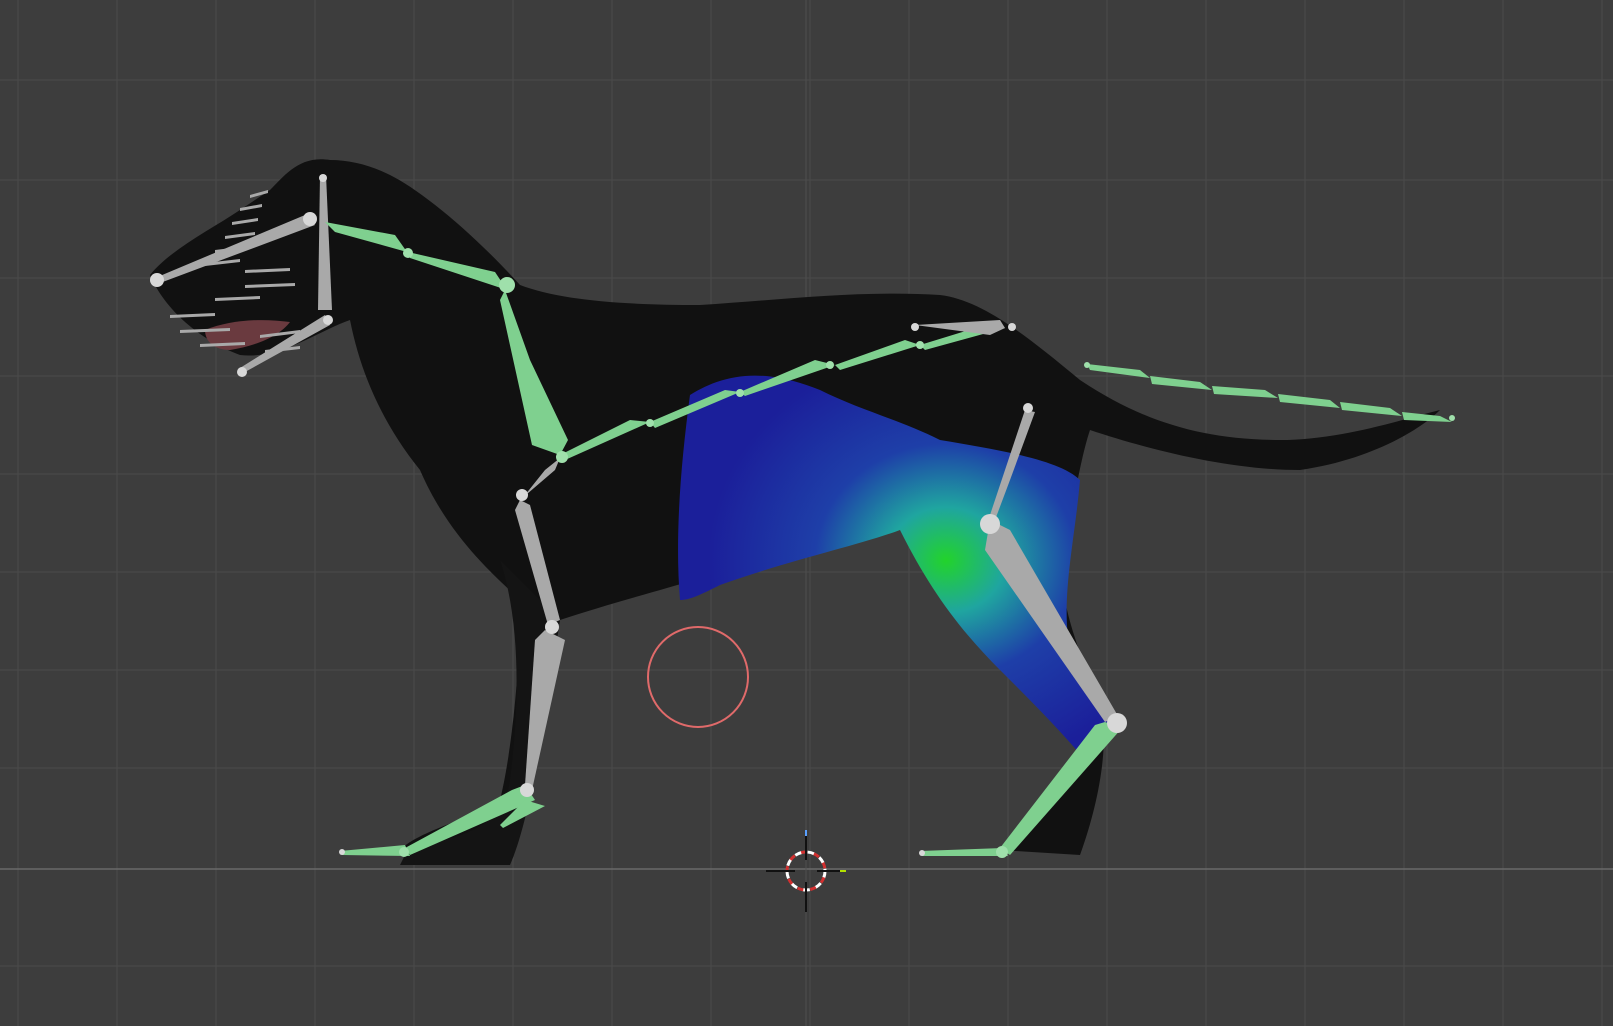 The width and height of the screenshot is (1613, 1026). I want to click on bone-hind-toe, so click(964, 852).